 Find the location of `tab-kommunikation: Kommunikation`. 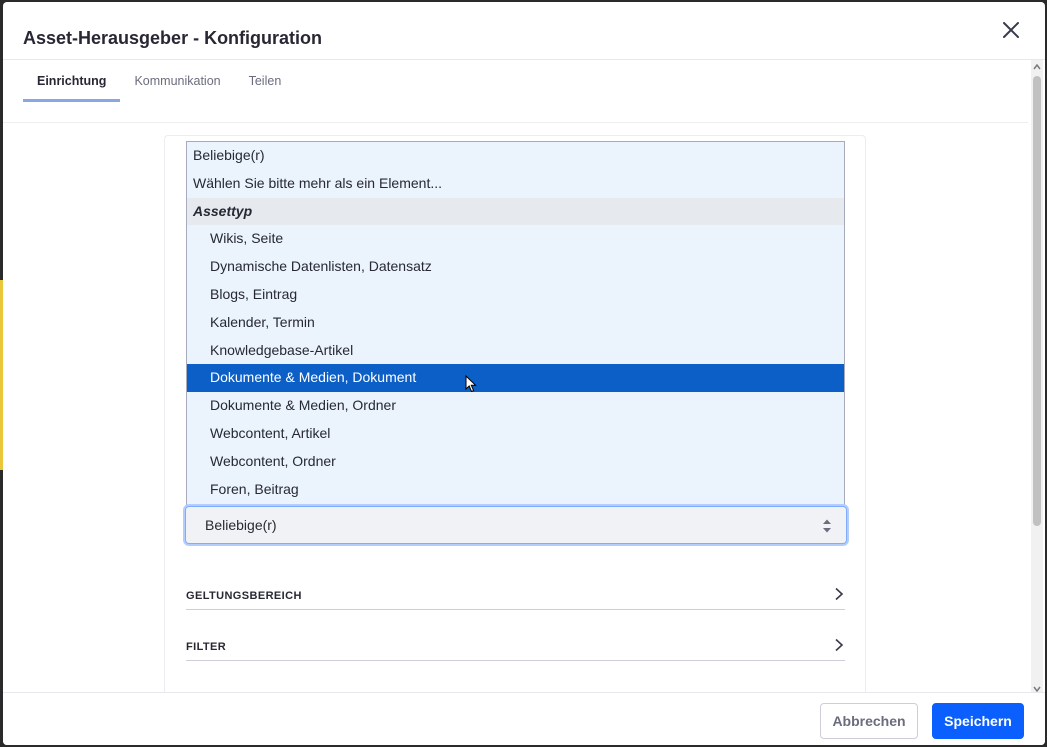

tab-kommunikation: Kommunikation is located at coordinates (177, 82).